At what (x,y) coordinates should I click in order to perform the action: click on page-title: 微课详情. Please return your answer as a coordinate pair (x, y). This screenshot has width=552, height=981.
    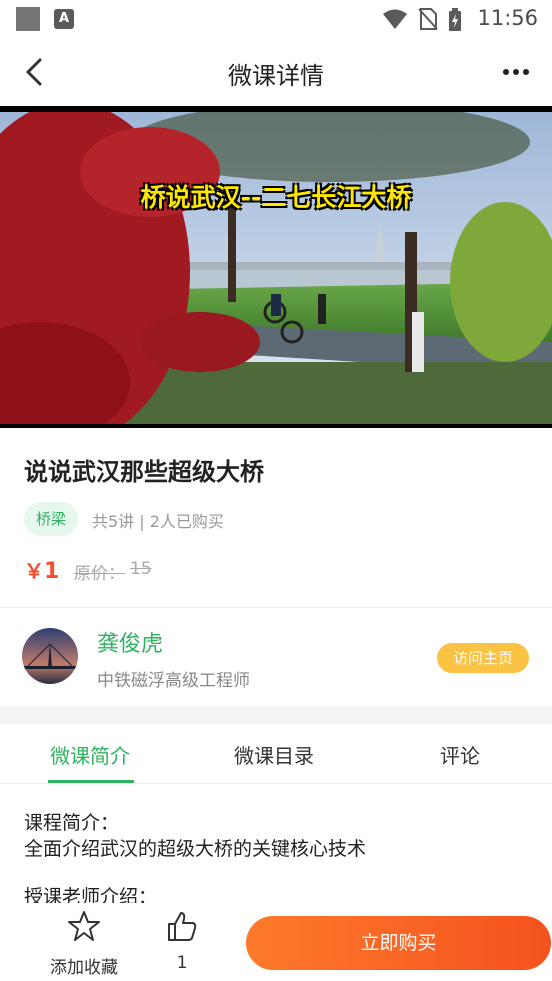
    Looking at the image, I should click on (276, 76).